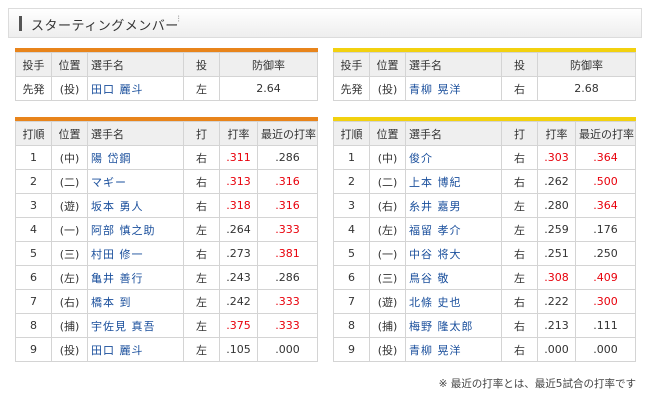 Image resolution: width=650 pixels, height=400 pixels. What do you see at coordinates (287, 349) in the screenshot?
I see `recent-average: .000` at bounding box center [287, 349].